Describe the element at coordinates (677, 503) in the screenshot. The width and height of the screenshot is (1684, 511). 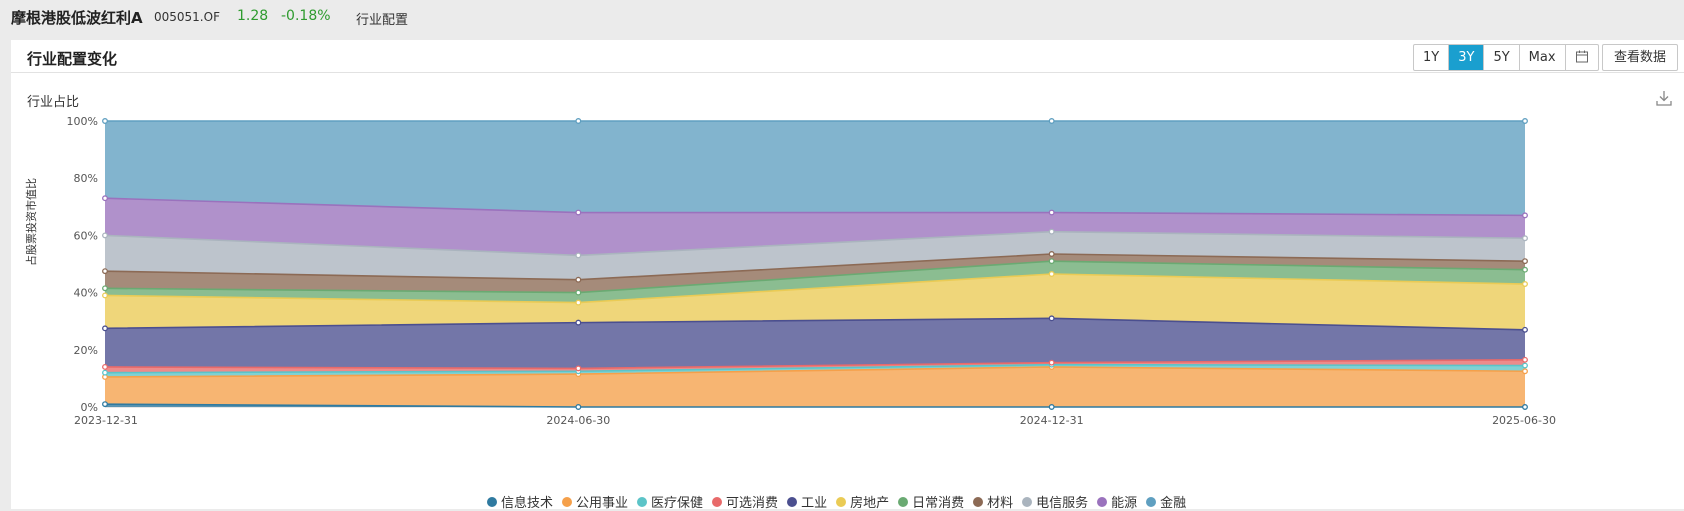
I see `legend-label: 医疗保健` at that location.